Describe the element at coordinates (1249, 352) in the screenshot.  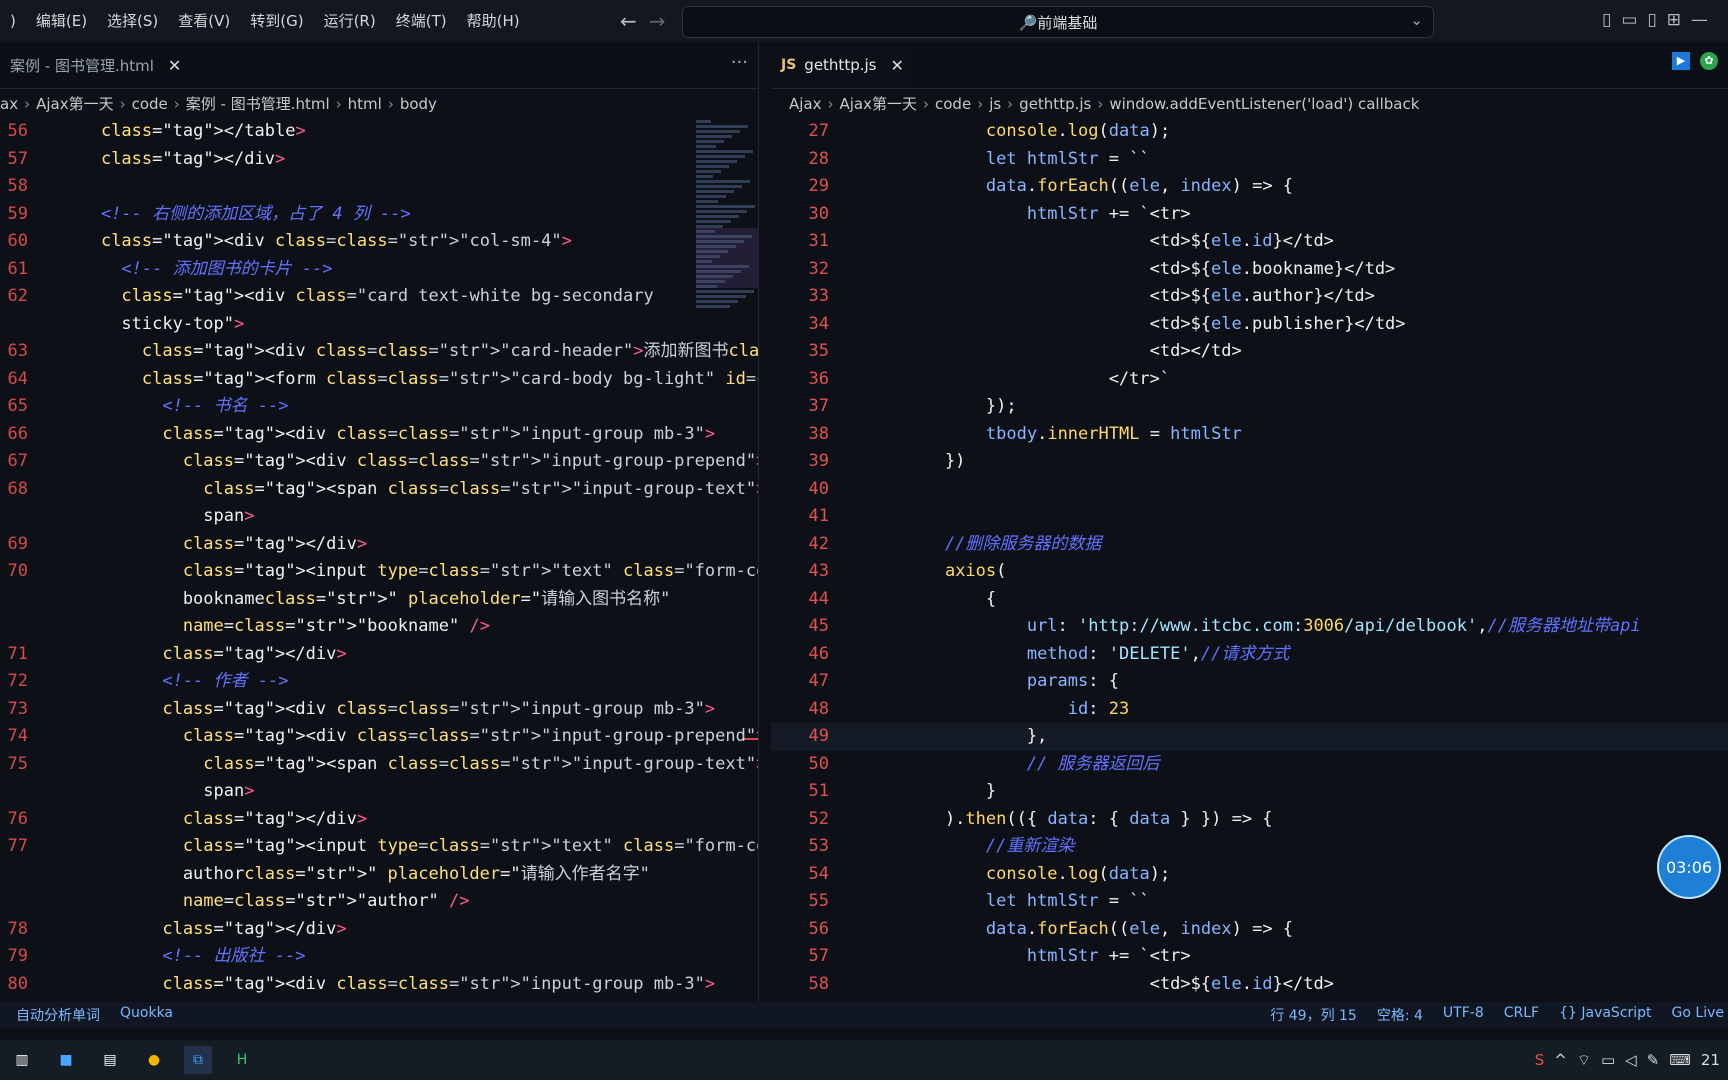
I see `code-line: 35 <td></td>` at that location.